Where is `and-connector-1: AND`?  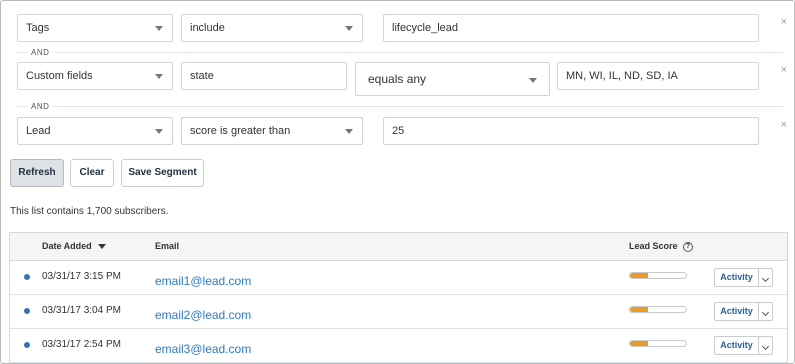 and-connector-1: AND is located at coordinates (40, 52).